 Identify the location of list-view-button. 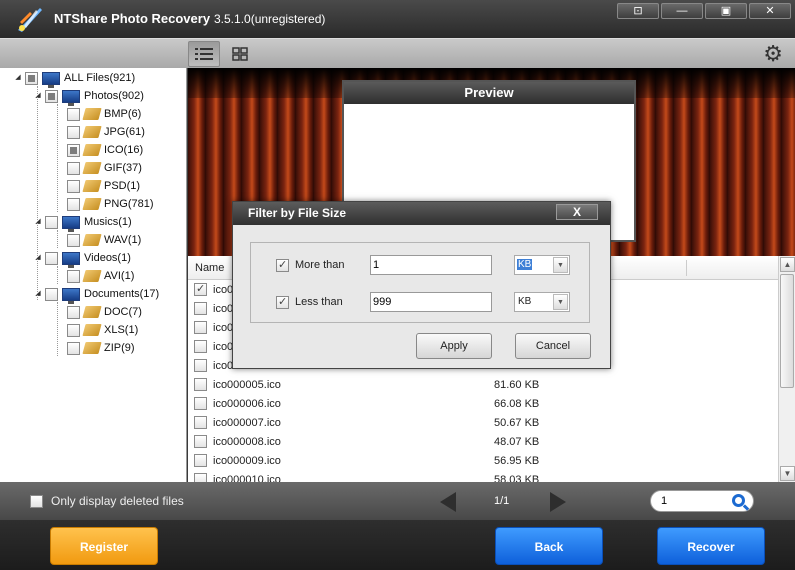
(204, 54).